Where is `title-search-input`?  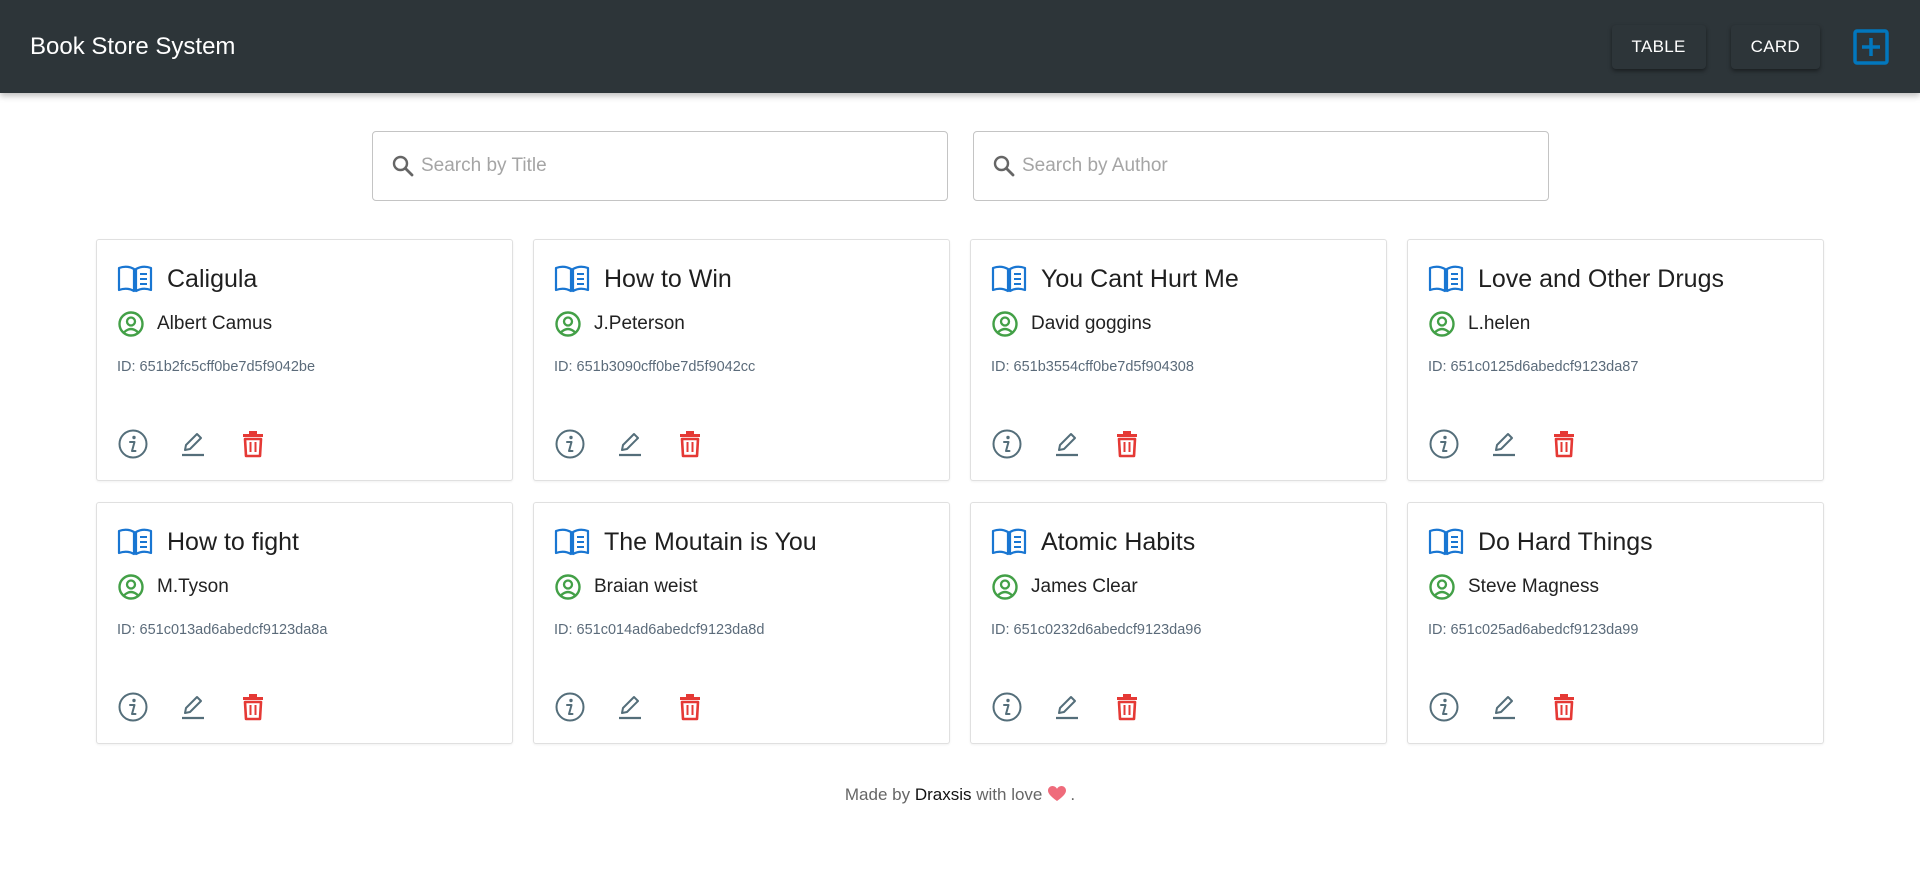 title-search-input is located at coordinates (661, 166).